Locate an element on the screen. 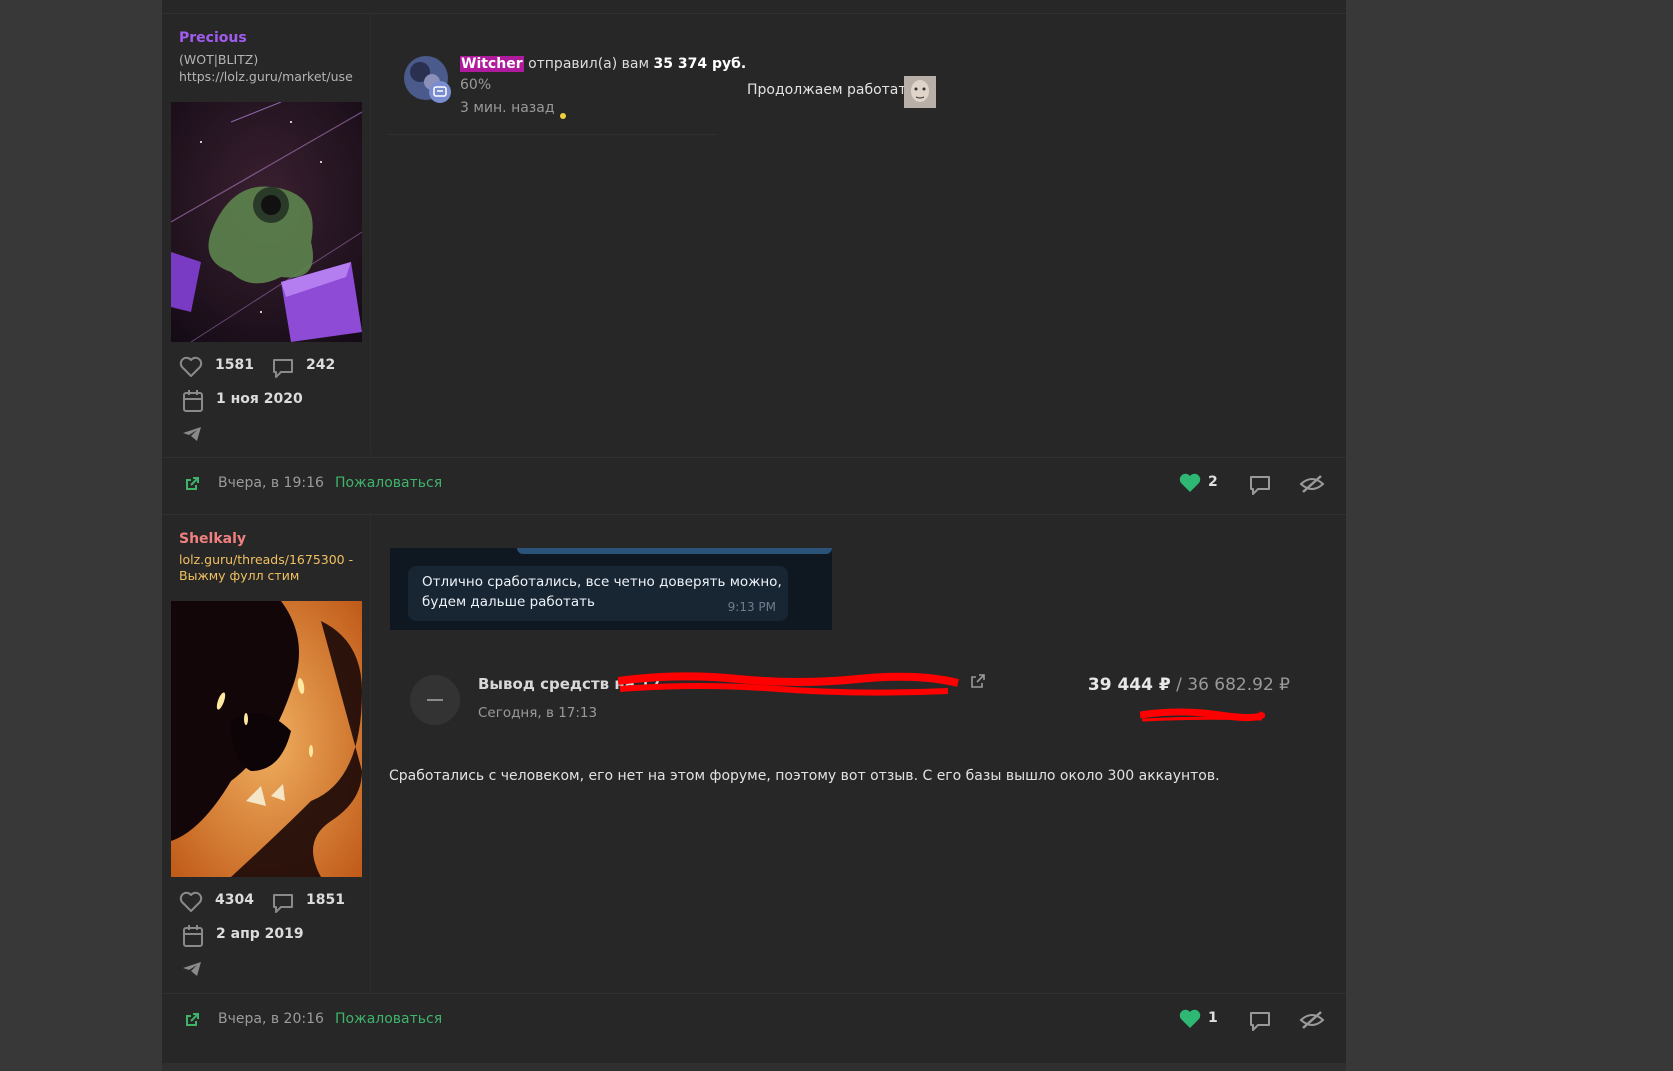 This screenshot has width=1673, height=1071. post-message: Продолжаем работать is located at coordinates (831, 90).